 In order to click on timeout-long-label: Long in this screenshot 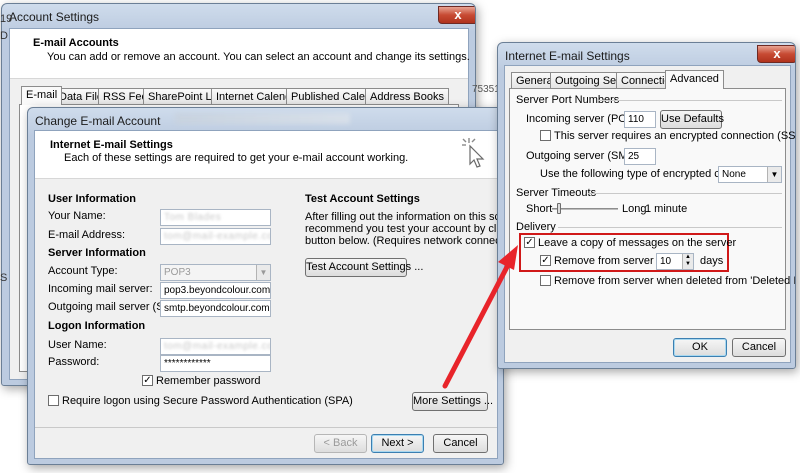, I will do `click(634, 209)`.